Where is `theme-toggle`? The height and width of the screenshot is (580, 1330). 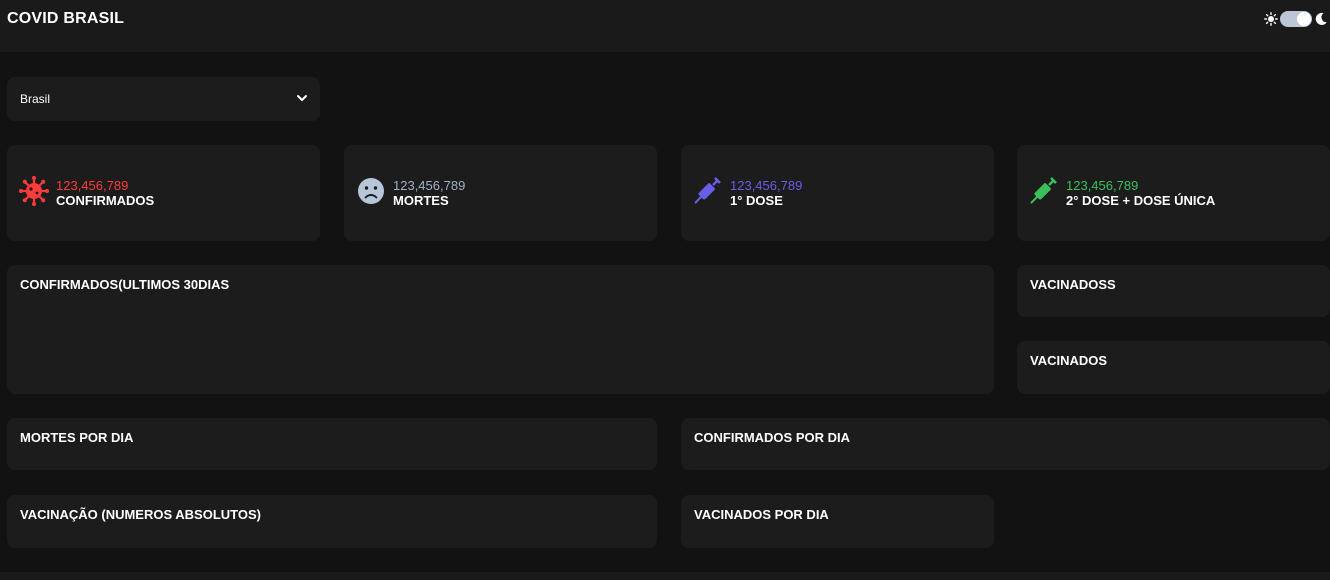 theme-toggle is located at coordinates (1297, 19).